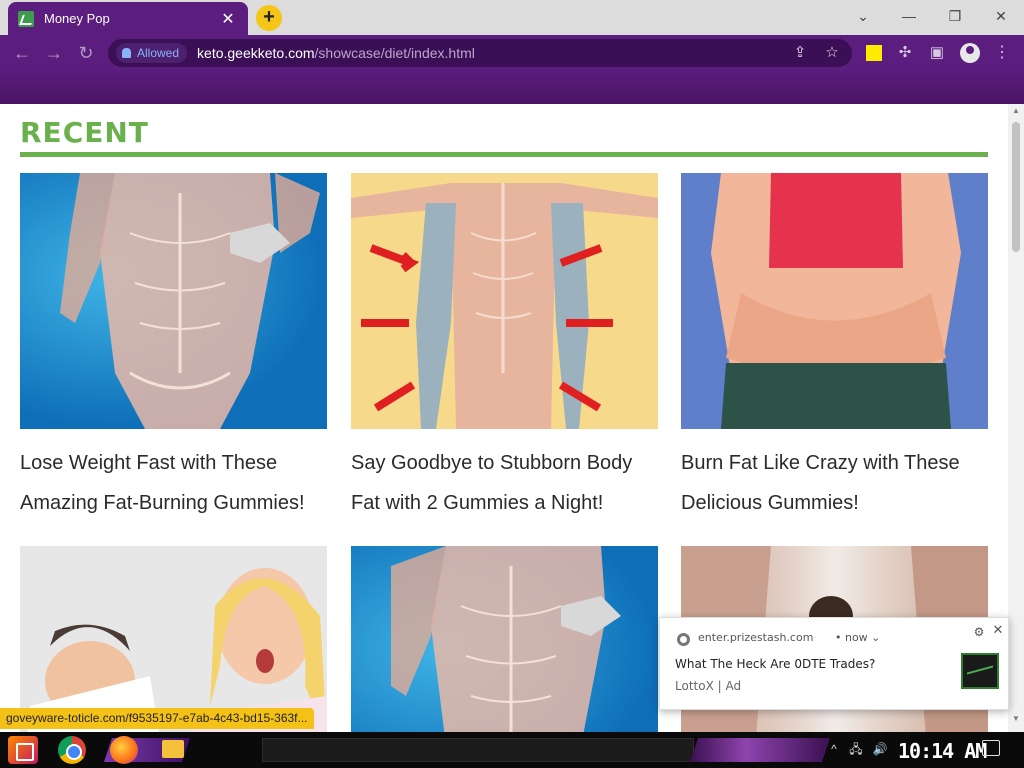  I want to click on belly-fat-illustration, so click(836, 301).